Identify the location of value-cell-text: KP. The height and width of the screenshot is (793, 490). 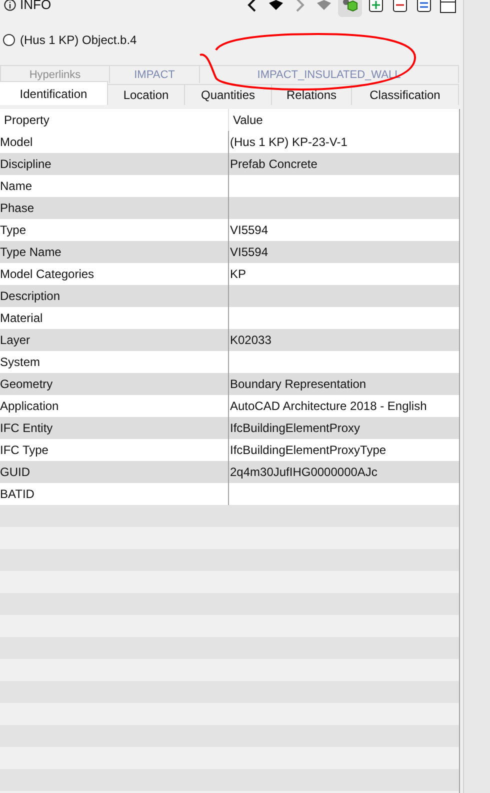
(238, 274).